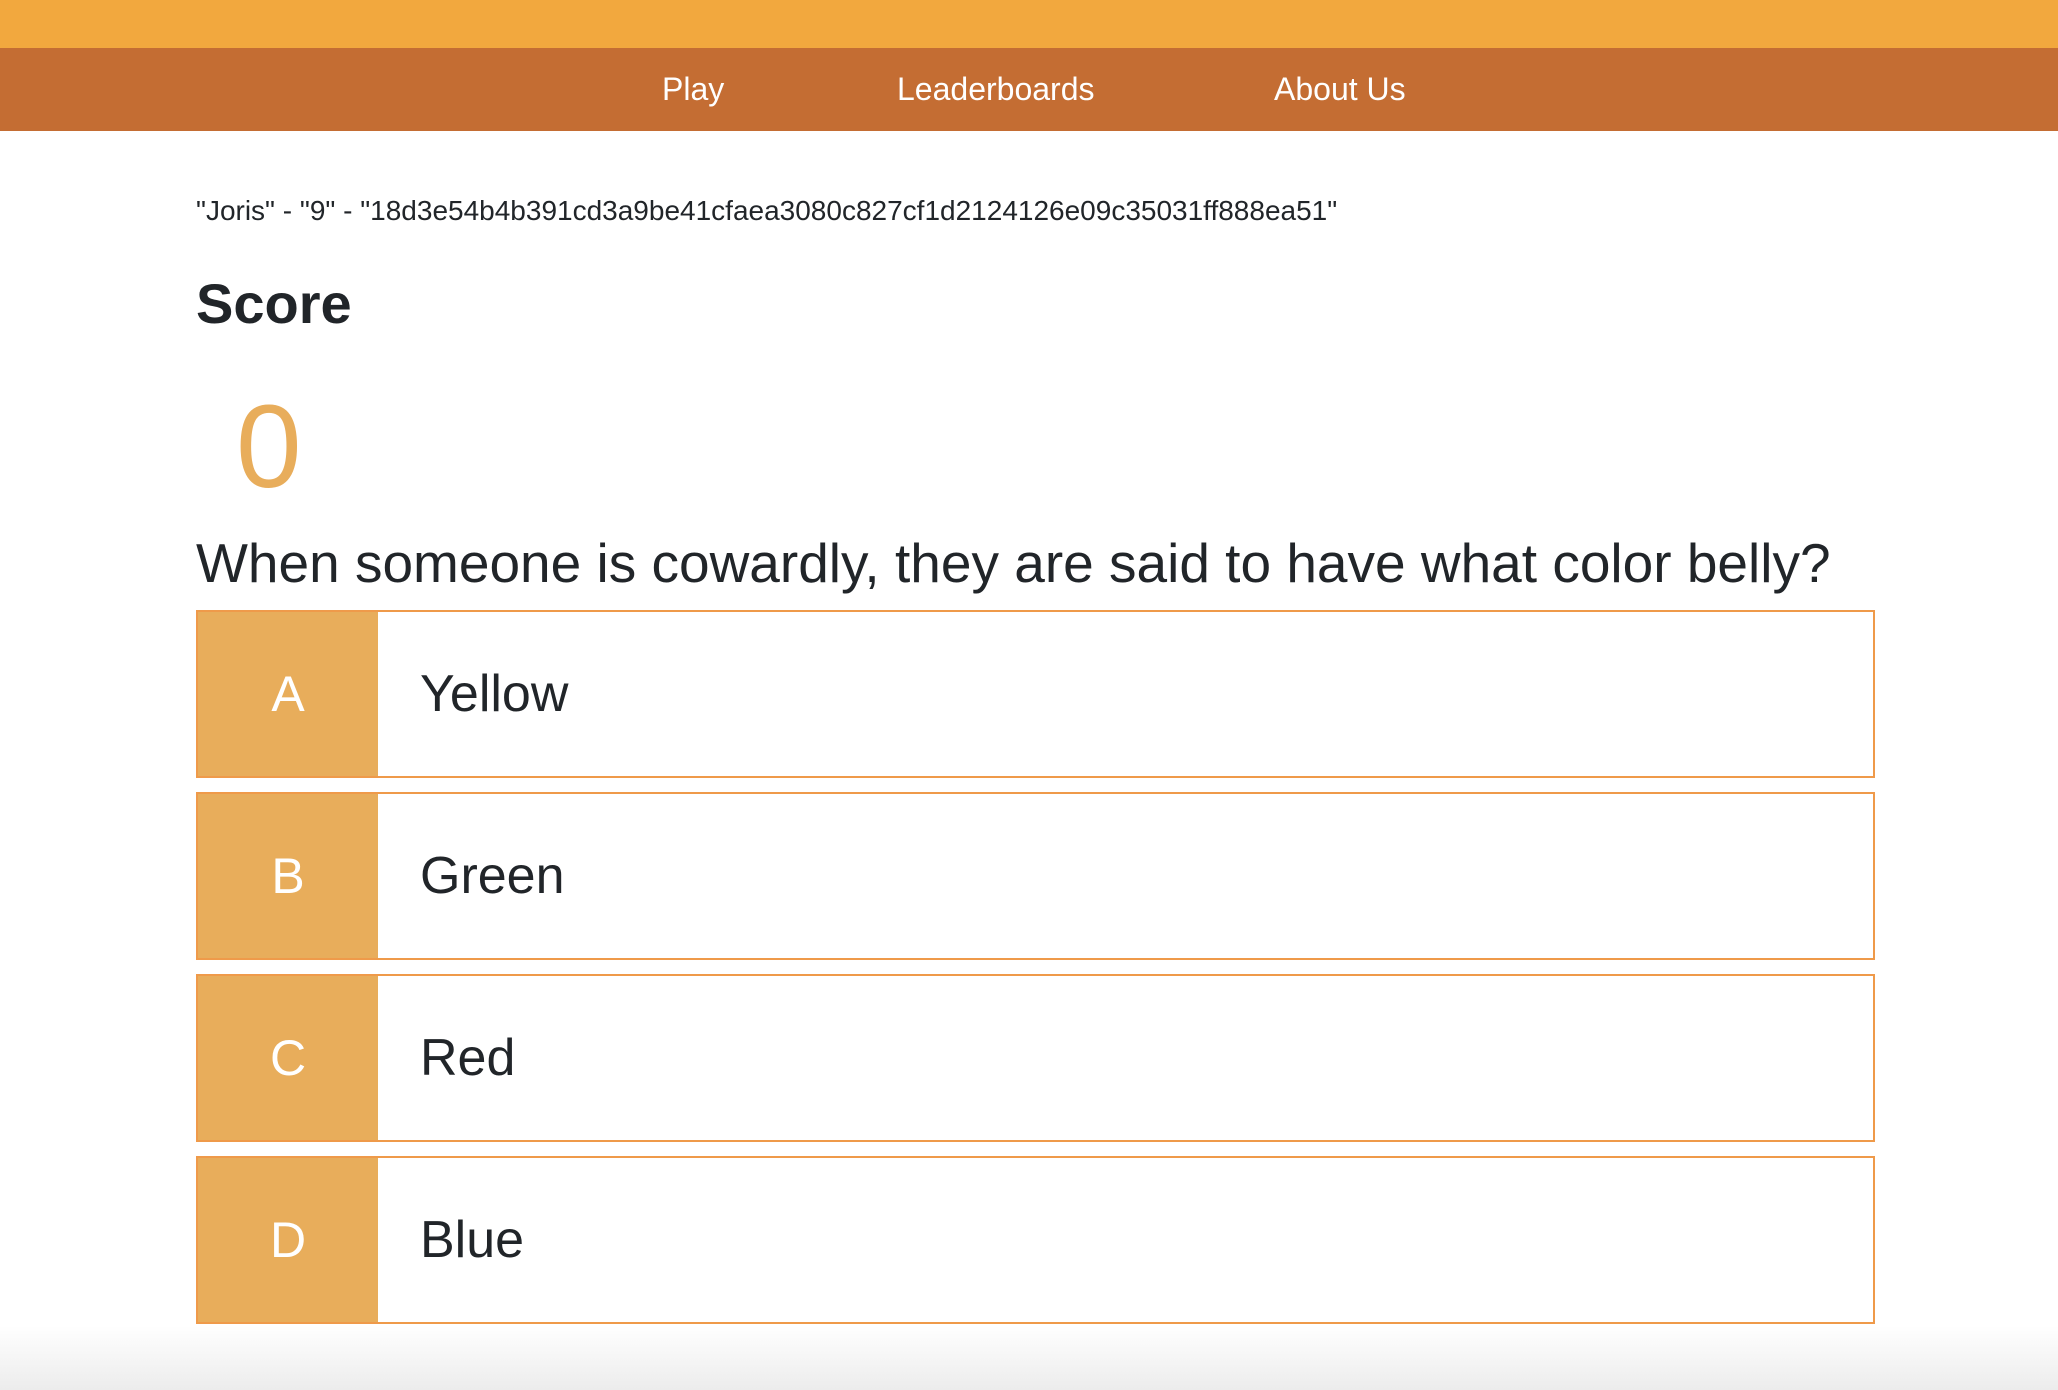  I want to click on answer-option-a: A Yellow, so click(1035, 694).